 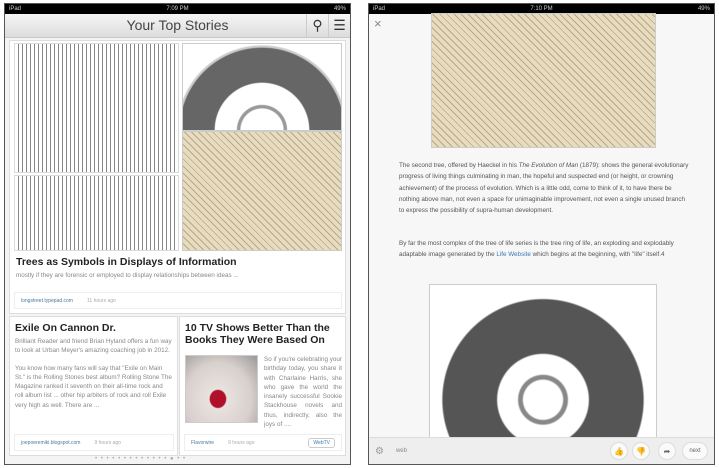 What do you see at coordinates (401, 451) in the screenshot?
I see `source-label: web` at bounding box center [401, 451].